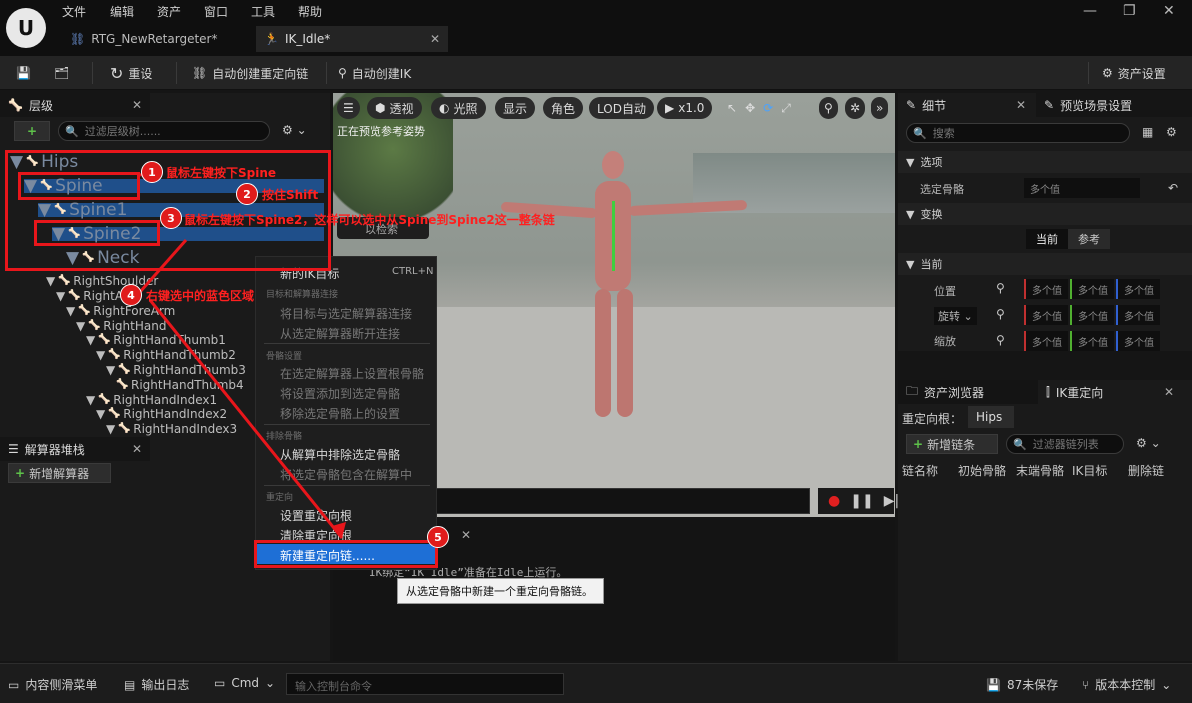 The height and width of the screenshot is (703, 1192). I want to click on content-drawer-button: ▭ 内容侧滑菜单, so click(52, 684).